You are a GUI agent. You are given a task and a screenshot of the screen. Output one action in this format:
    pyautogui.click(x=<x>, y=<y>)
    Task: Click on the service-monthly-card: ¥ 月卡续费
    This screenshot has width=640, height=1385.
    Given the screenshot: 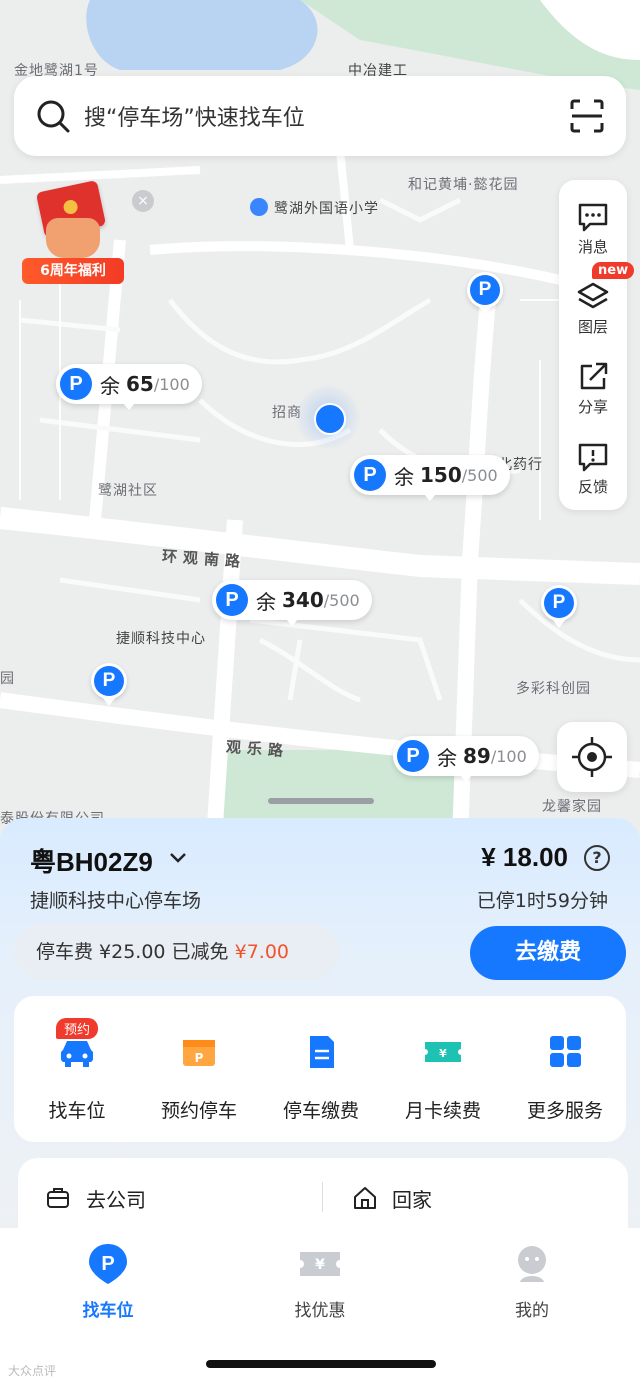 What is the action you would take?
    pyautogui.click(x=443, y=1069)
    